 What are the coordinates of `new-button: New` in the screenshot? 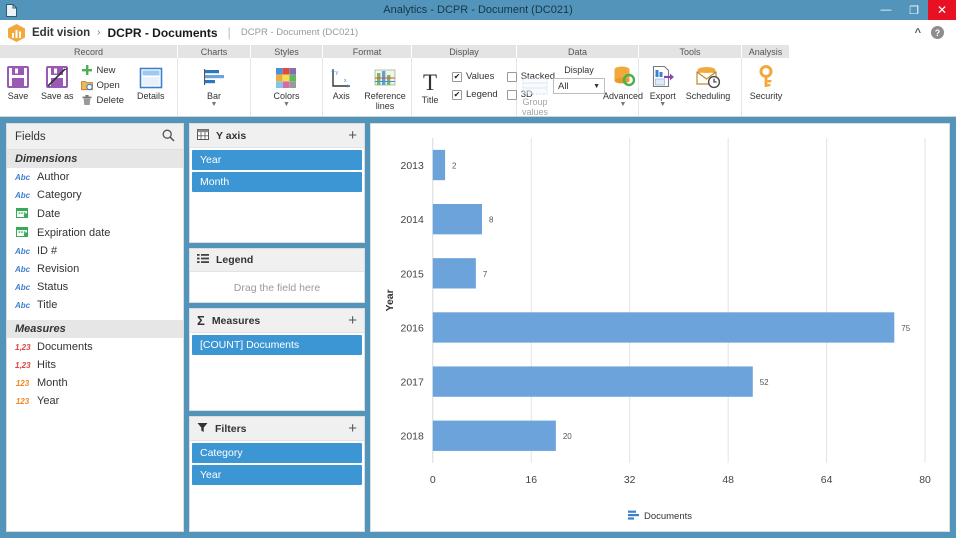 It's located at (102, 70).